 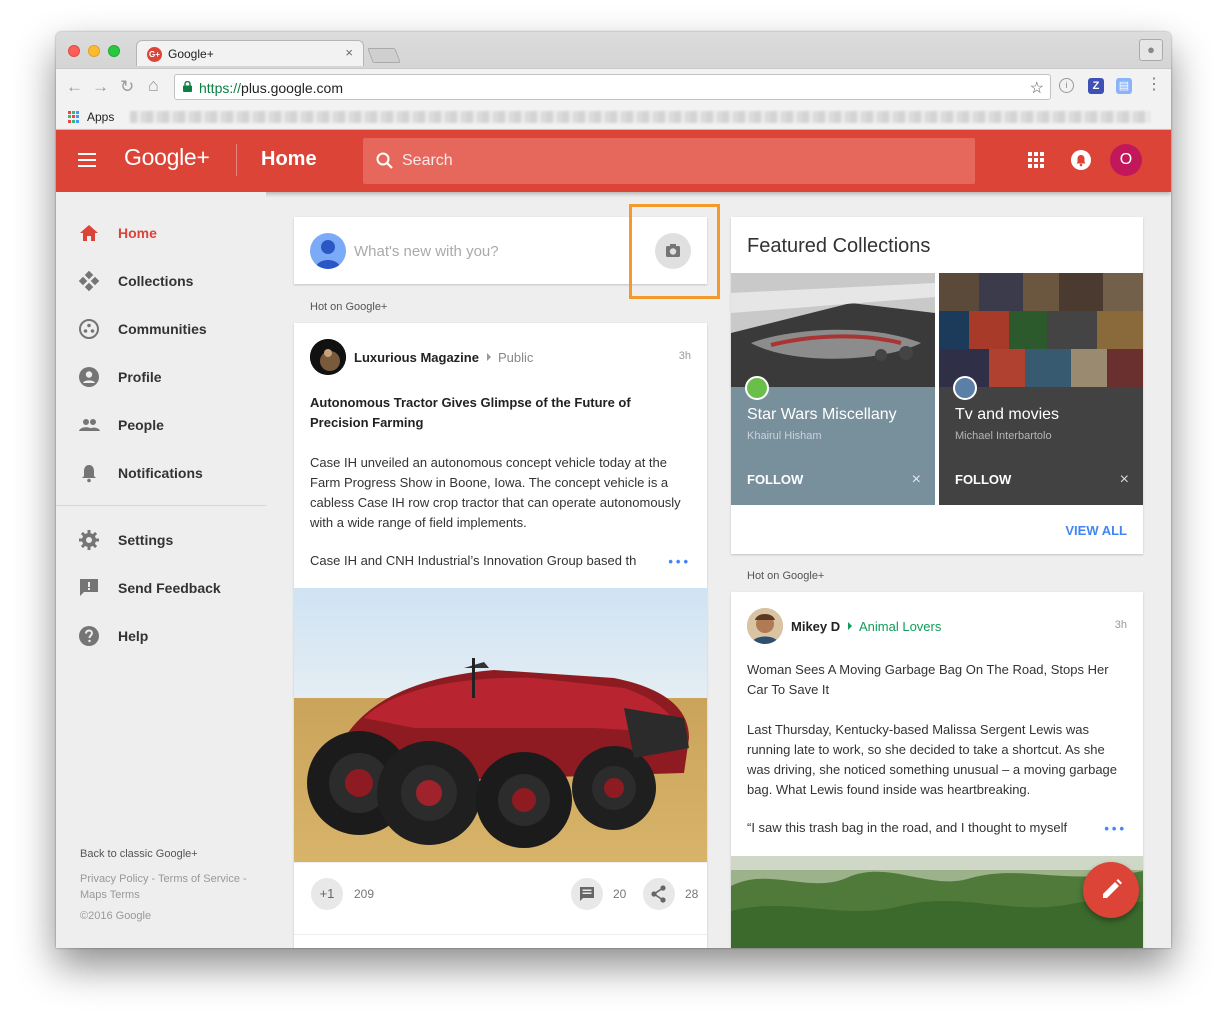 What do you see at coordinates (141, 425) in the screenshot?
I see `sidebar-item-label: People` at bounding box center [141, 425].